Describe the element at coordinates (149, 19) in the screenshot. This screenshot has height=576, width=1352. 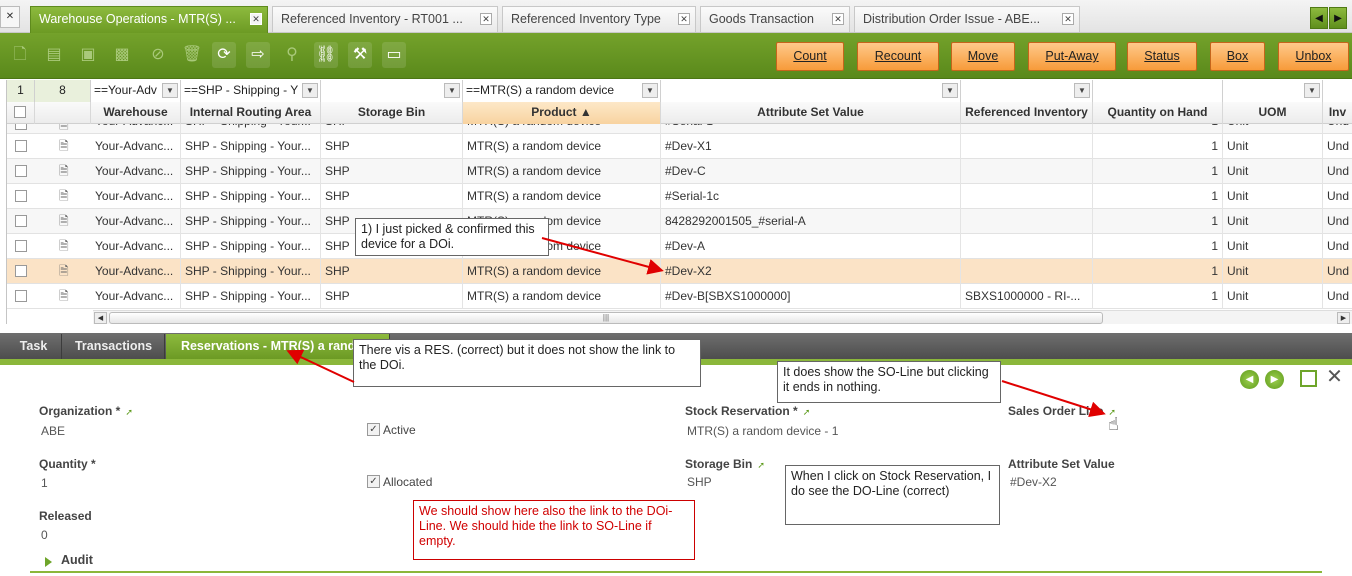
I see `tab-warehouse-operations: Warehouse Operations - MTR(S) ... ✕` at that location.